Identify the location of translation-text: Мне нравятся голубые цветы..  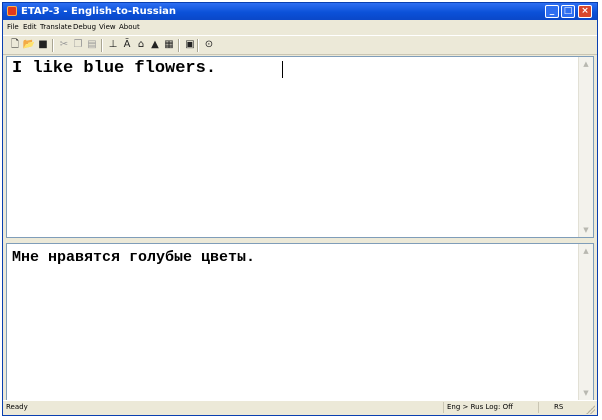
(133, 258).